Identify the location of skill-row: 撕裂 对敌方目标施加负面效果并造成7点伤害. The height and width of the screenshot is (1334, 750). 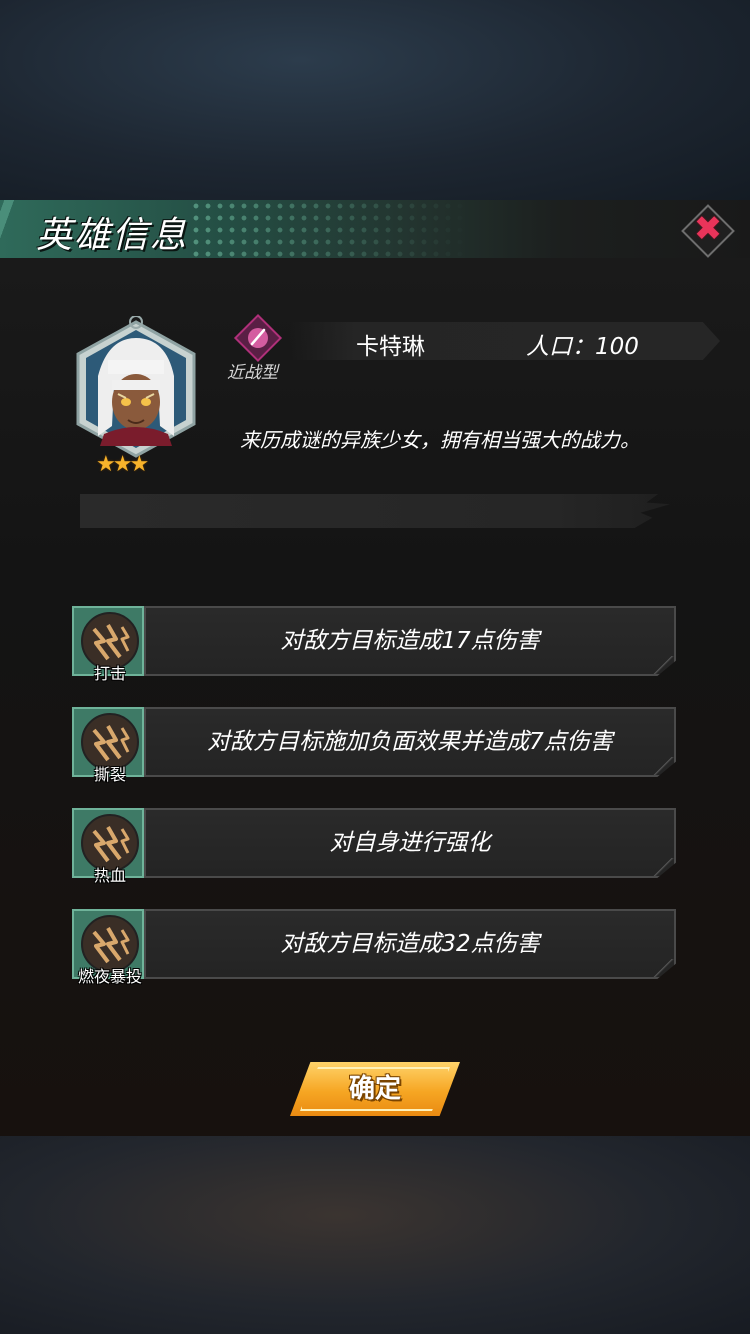
(374, 745).